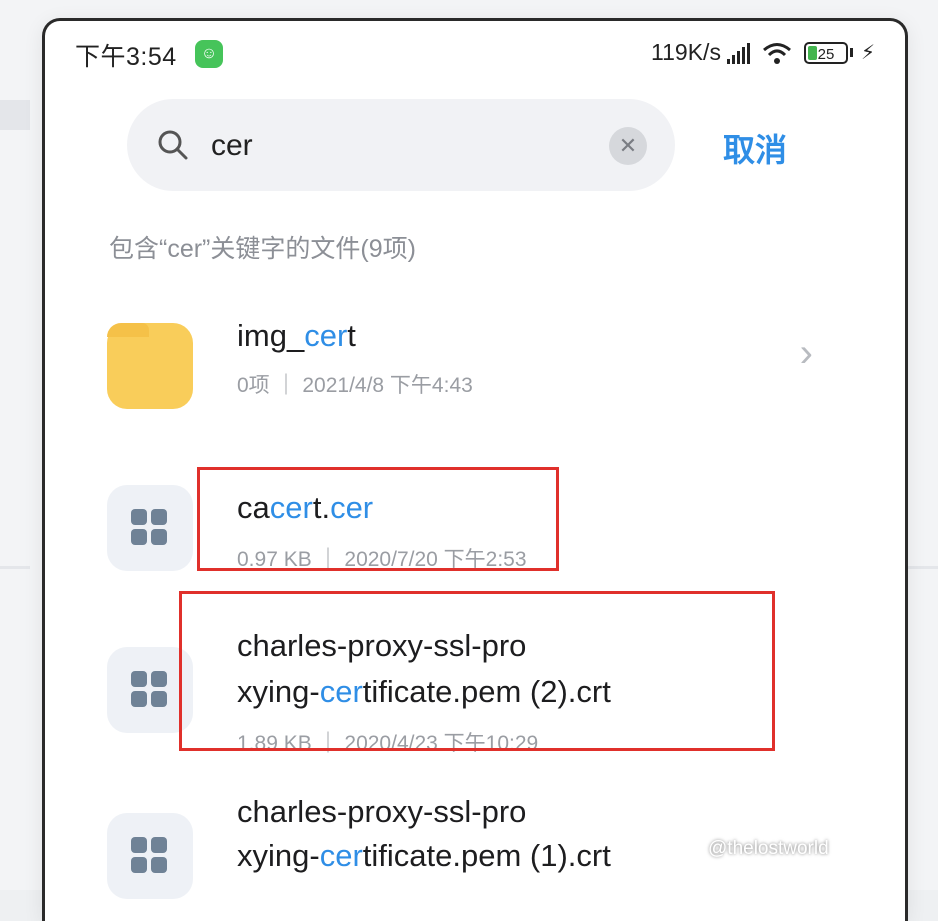 The image size is (938, 921). Describe the element at coordinates (851, 52) in the screenshot. I see `battery-tip` at that location.